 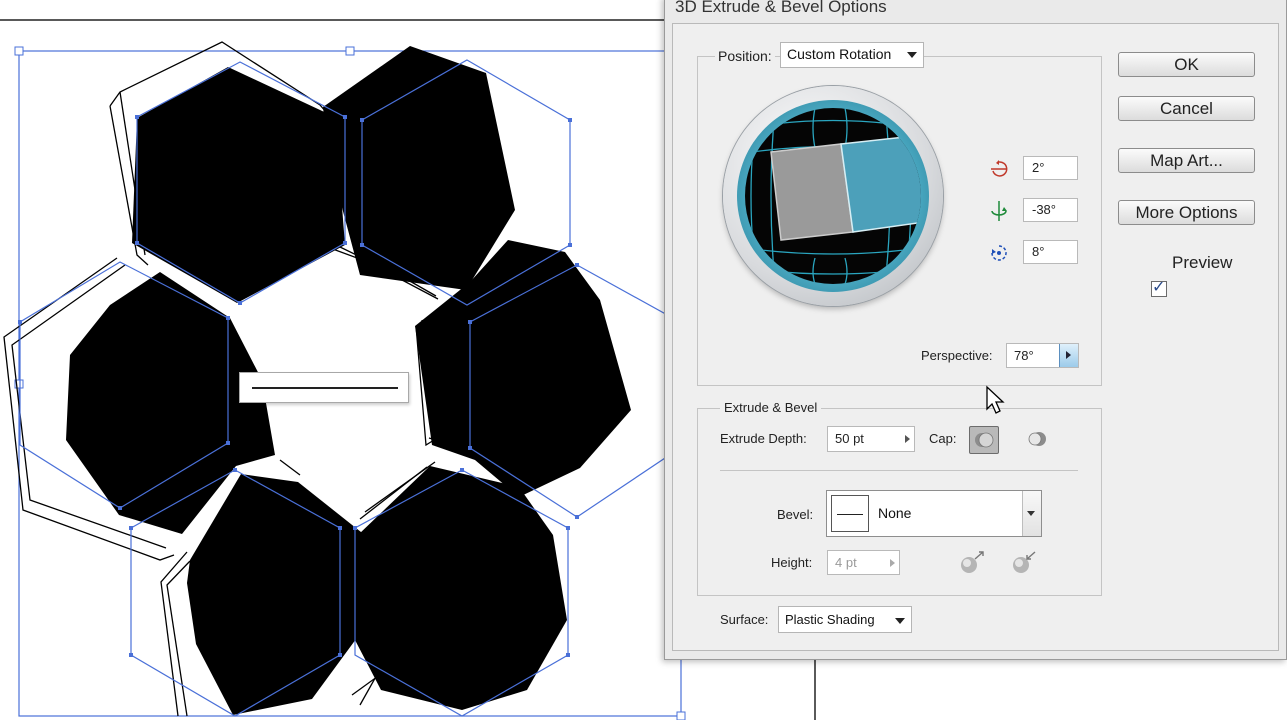 What do you see at coordinates (792, 562) in the screenshot?
I see `height-label: Height:` at bounding box center [792, 562].